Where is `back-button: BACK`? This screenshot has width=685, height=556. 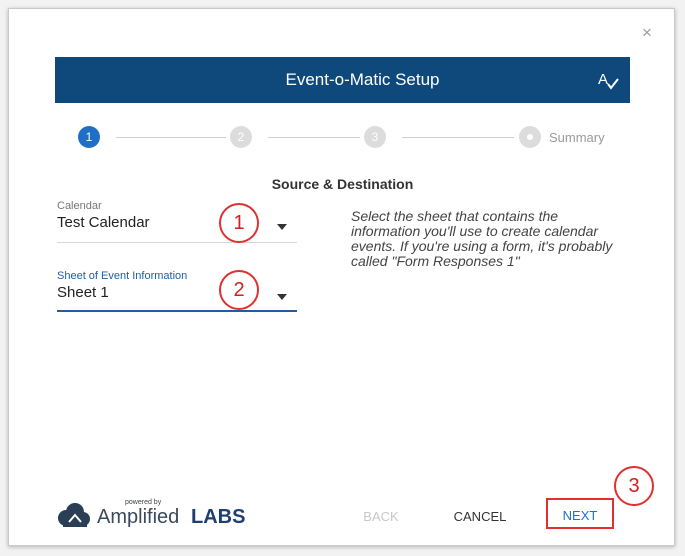
back-button: BACK is located at coordinates (381, 517).